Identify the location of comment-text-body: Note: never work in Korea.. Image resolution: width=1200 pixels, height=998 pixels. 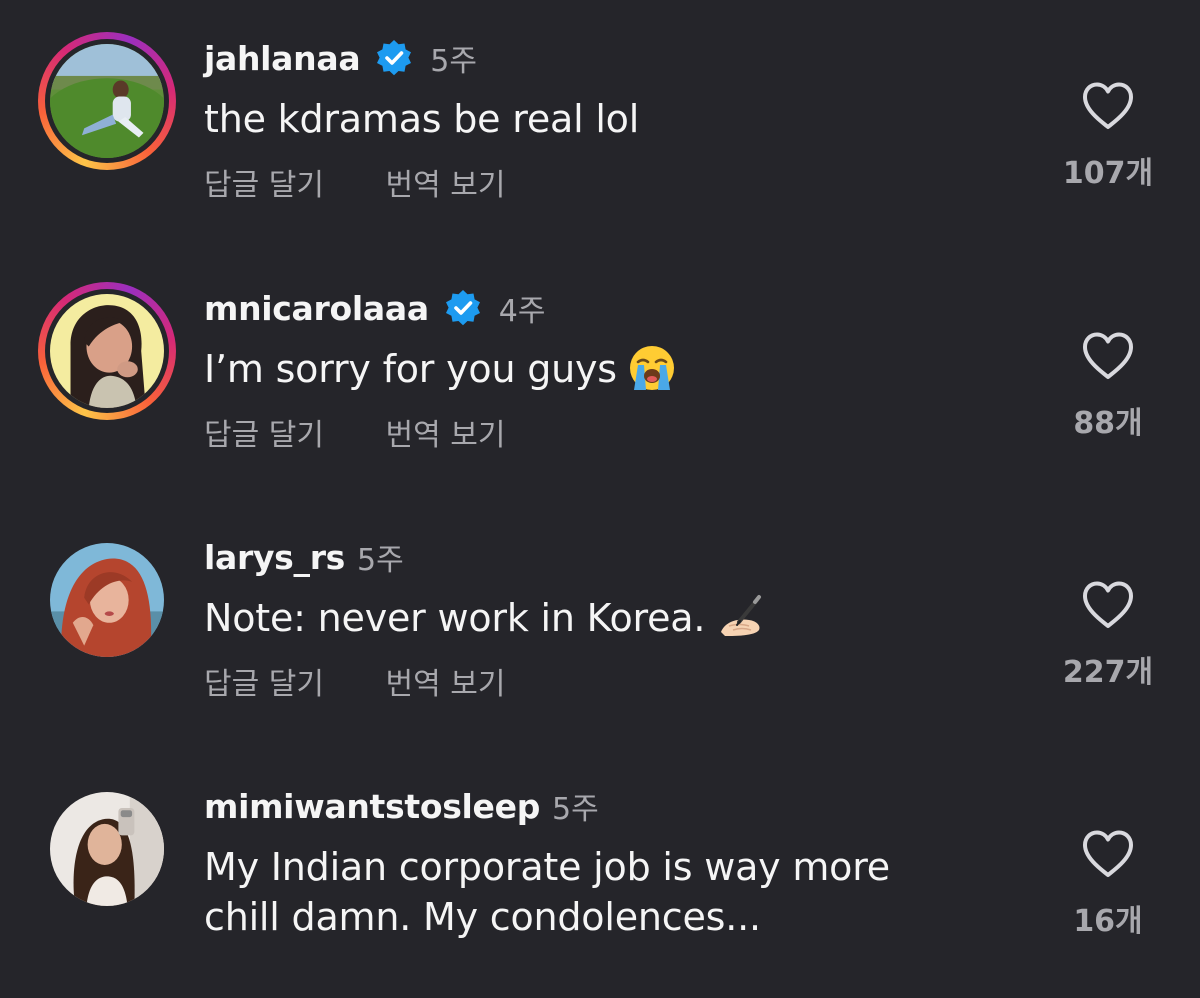
(455, 618).